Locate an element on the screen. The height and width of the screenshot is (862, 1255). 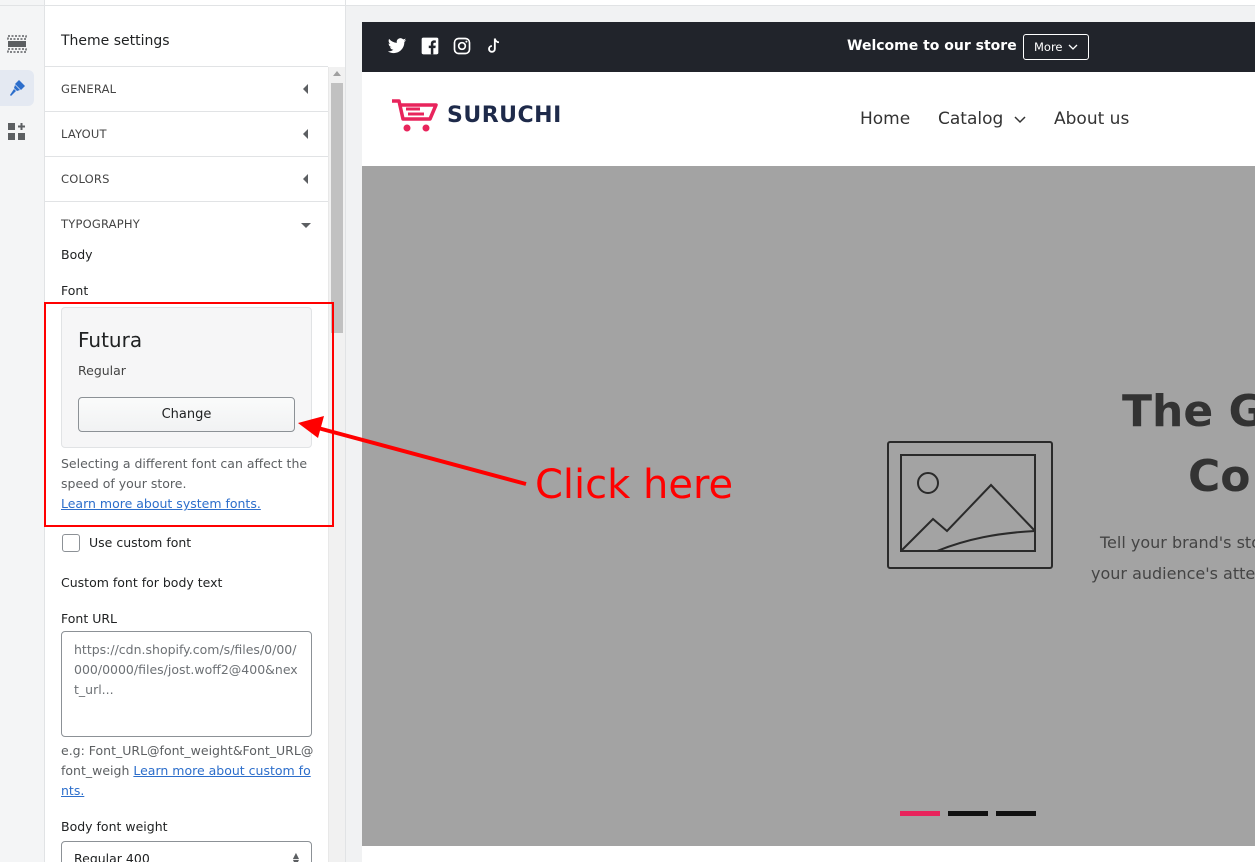
scroll-up-icon is located at coordinates (337, 73).